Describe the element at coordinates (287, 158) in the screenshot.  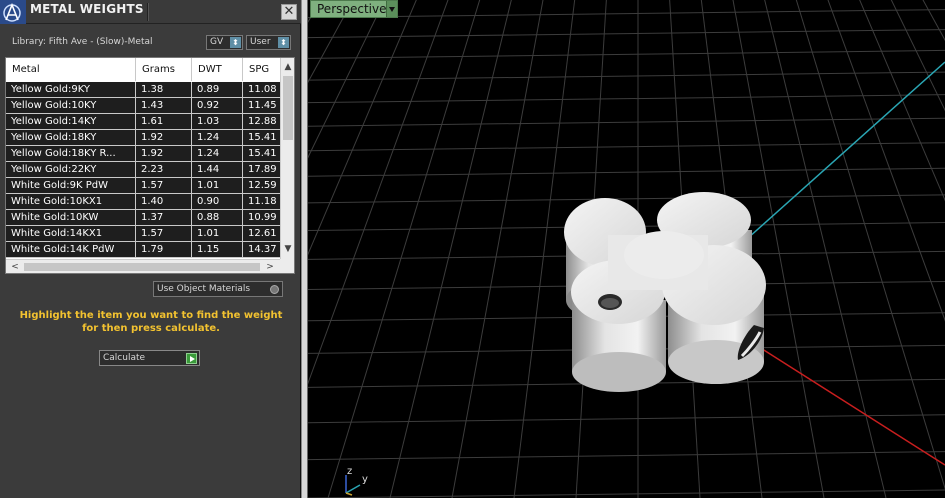
I see `vertical-scrollbar: ▲ ▼` at that location.